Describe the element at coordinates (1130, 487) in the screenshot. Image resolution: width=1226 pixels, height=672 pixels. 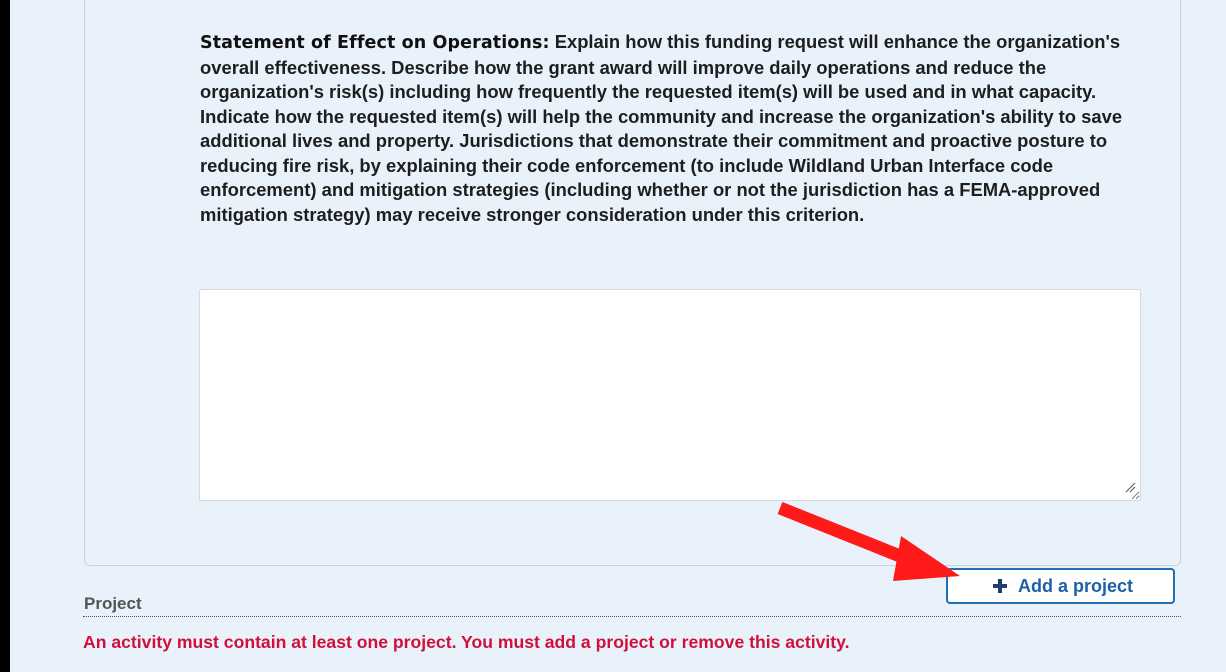
I see `resize-grip-icon` at that location.